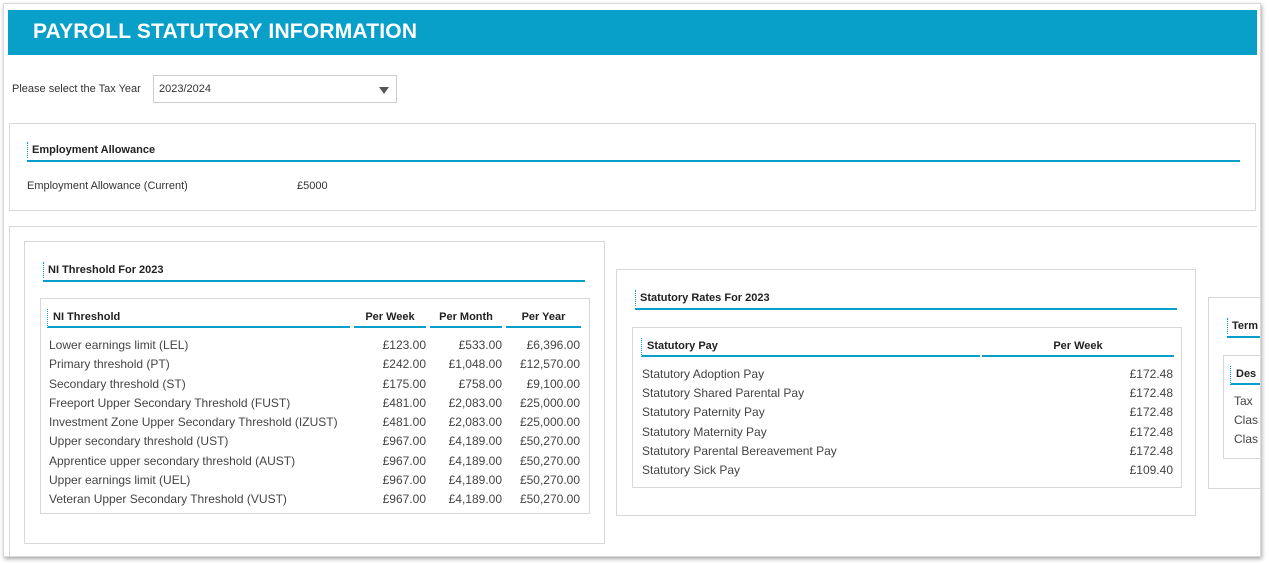  What do you see at coordinates (553, 383) in the screenshot?
I see `per-year-value: £9,100.00` at bounding box center [553, 383].